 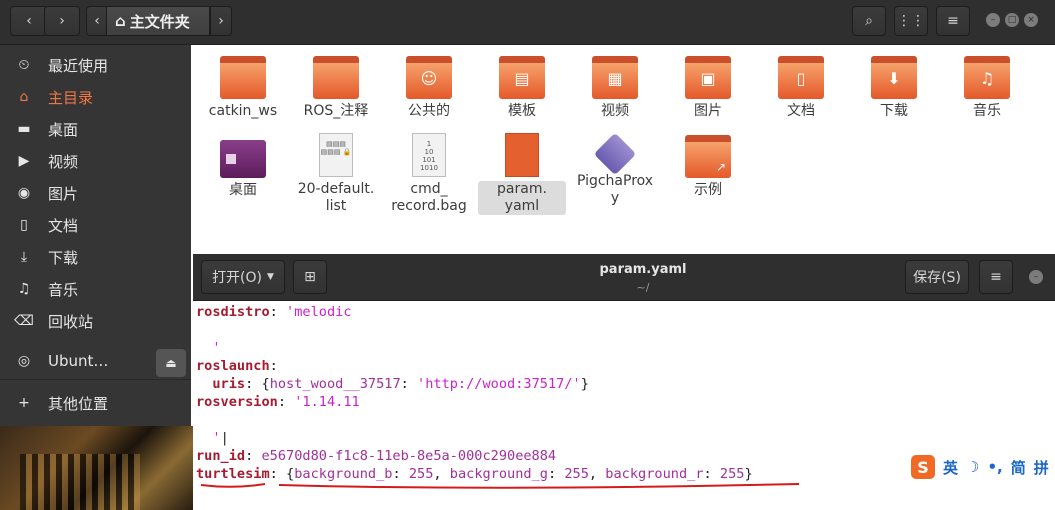 I want to click on file-item-examples: ↗ 示例, so click(x=708, y=167).